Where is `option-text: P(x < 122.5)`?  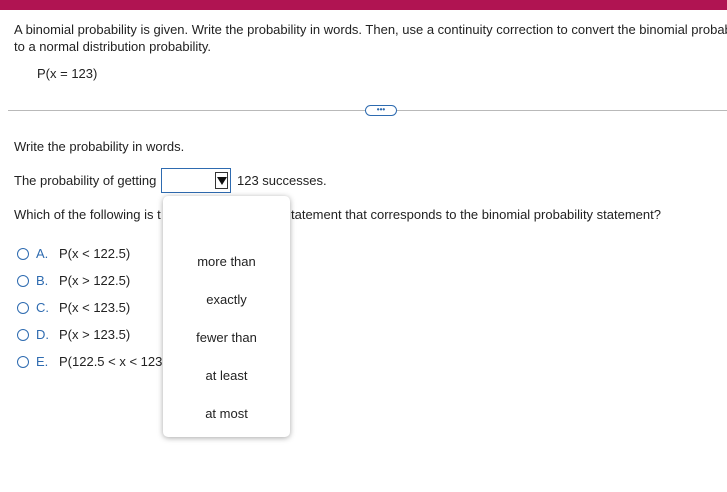 option-text: P(x < 122.5) is located at coordinates (95, 253).